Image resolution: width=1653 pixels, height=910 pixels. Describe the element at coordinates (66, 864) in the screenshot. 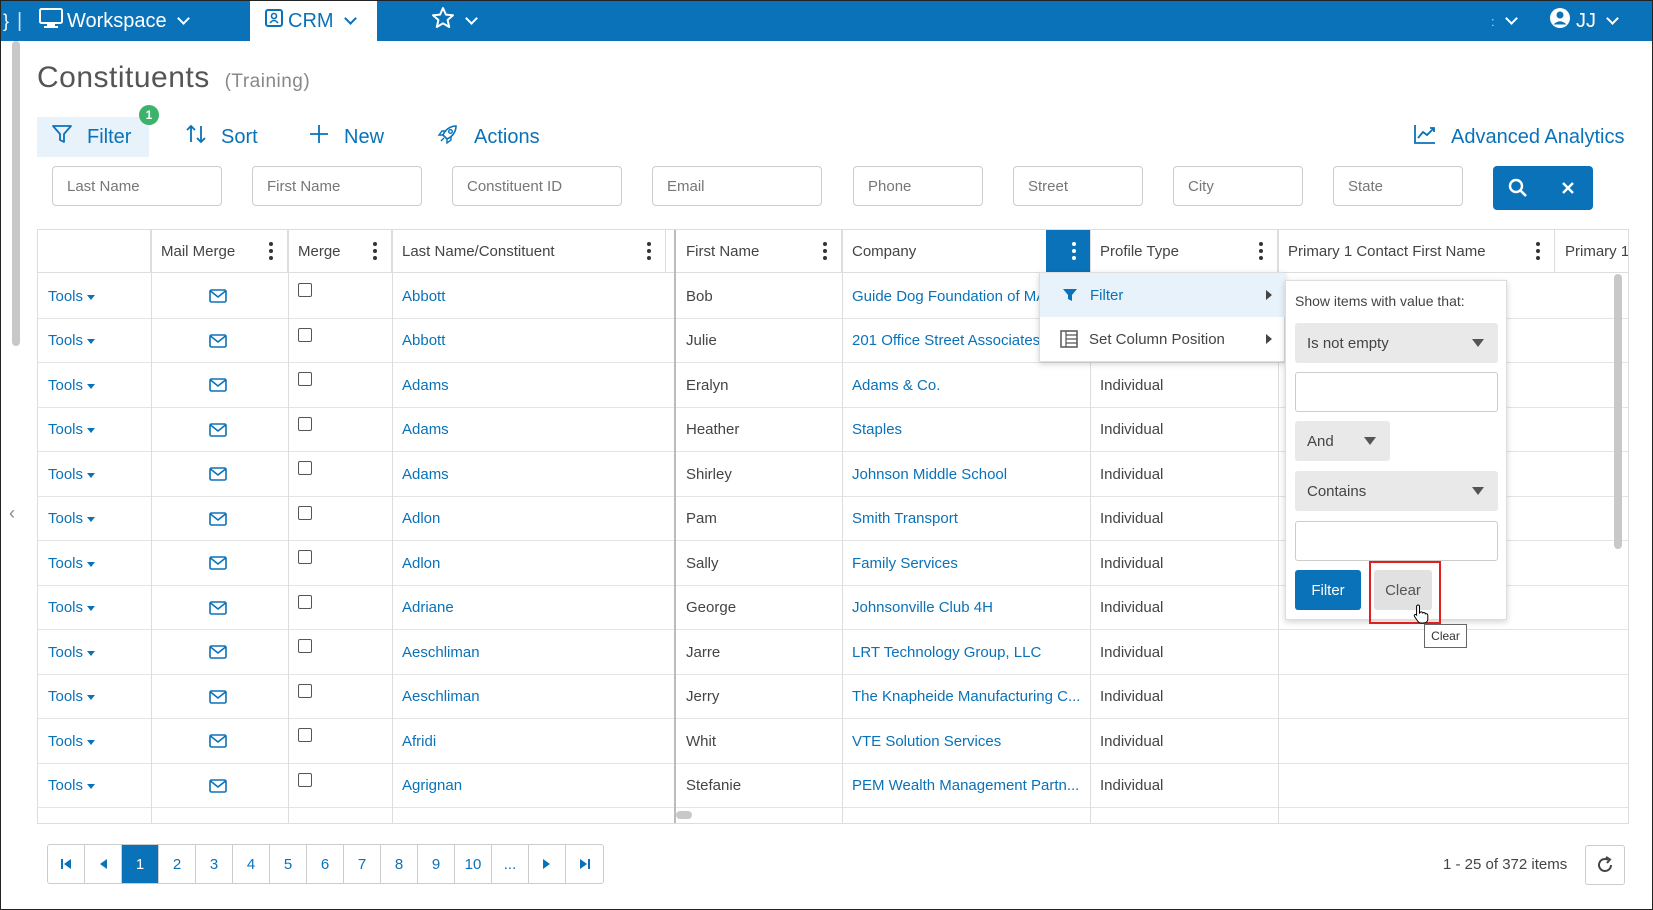

I see `first-page-button` at that location.